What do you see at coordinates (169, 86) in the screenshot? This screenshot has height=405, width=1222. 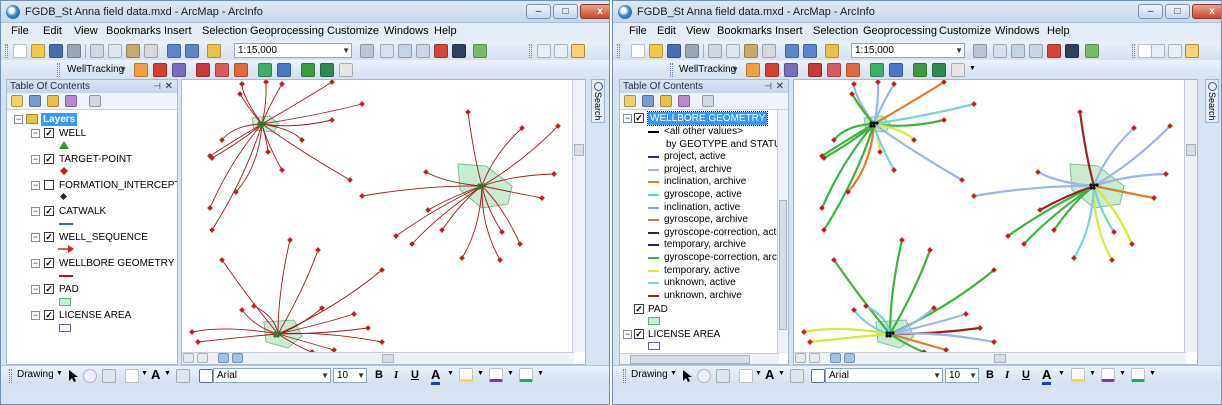 I see `close-icon: ✕` at bounding box center [169, 86].